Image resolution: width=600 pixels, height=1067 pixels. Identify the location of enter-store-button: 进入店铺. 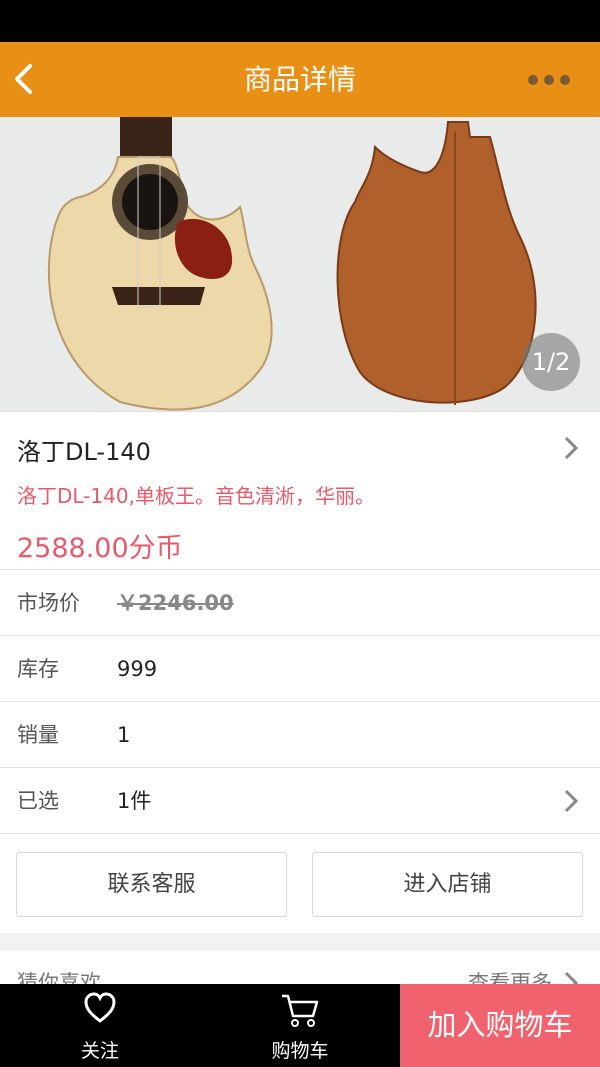
(447, 884).